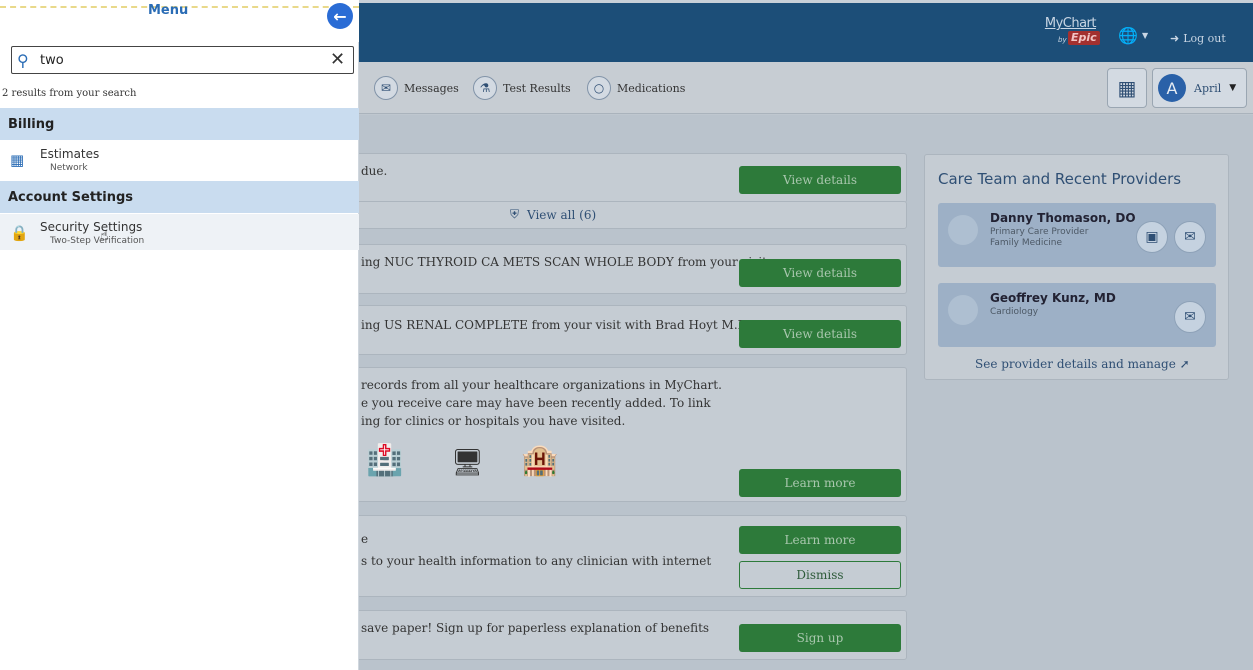 The height and width of the screenshot is (670, 1253). Describe the element at coordinates (179, 124) in the screenshot. I see `section-heading-billing: Billing` at that location.